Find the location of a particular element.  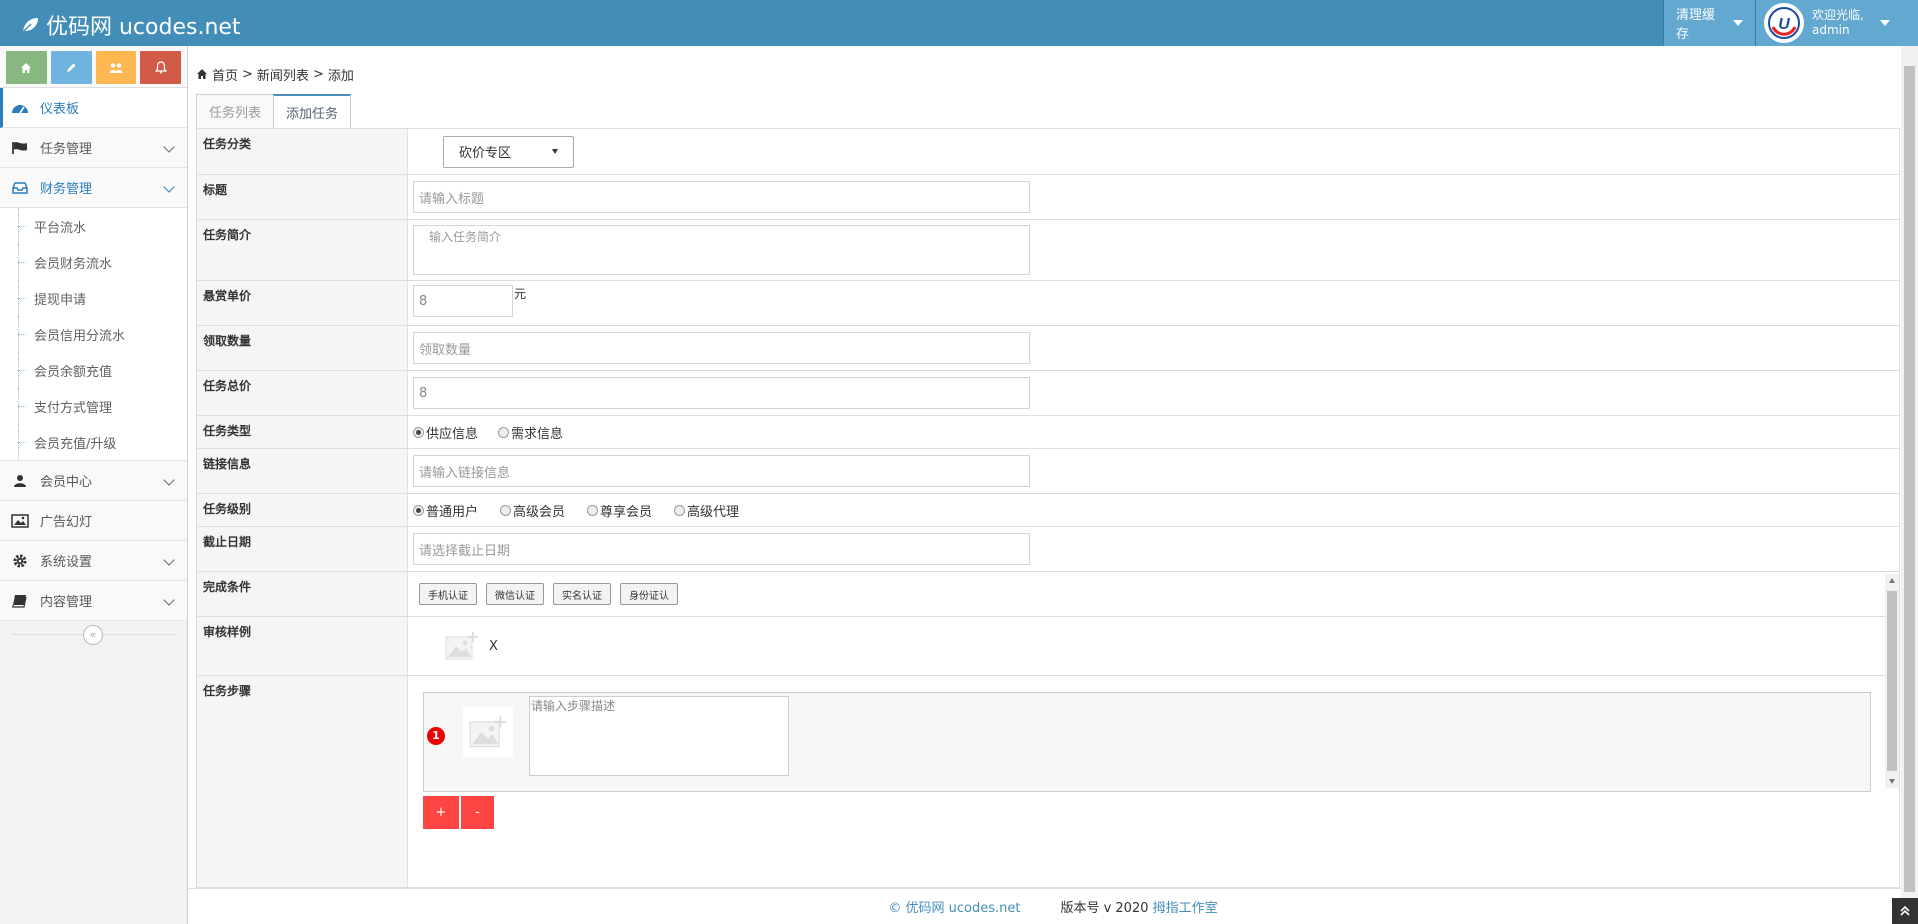

sidebar-item-label: 仪表板 is located at coordinates (60, 109).